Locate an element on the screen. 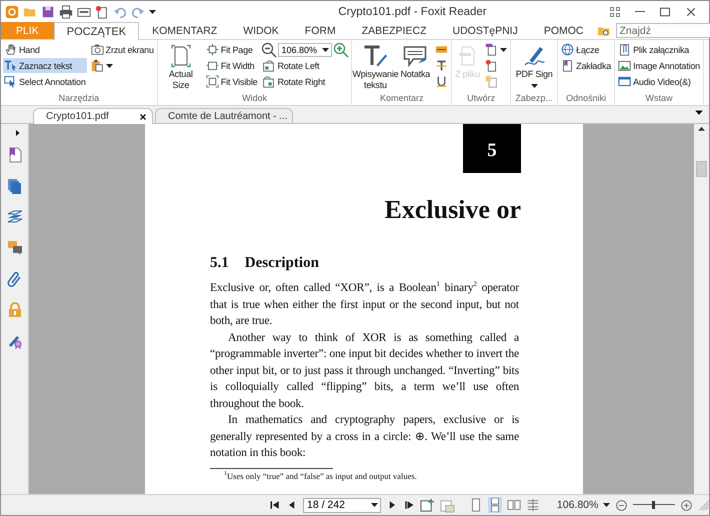 This screenshot has width=710, height=516. underline-icon is located at coordinates (441, 81).